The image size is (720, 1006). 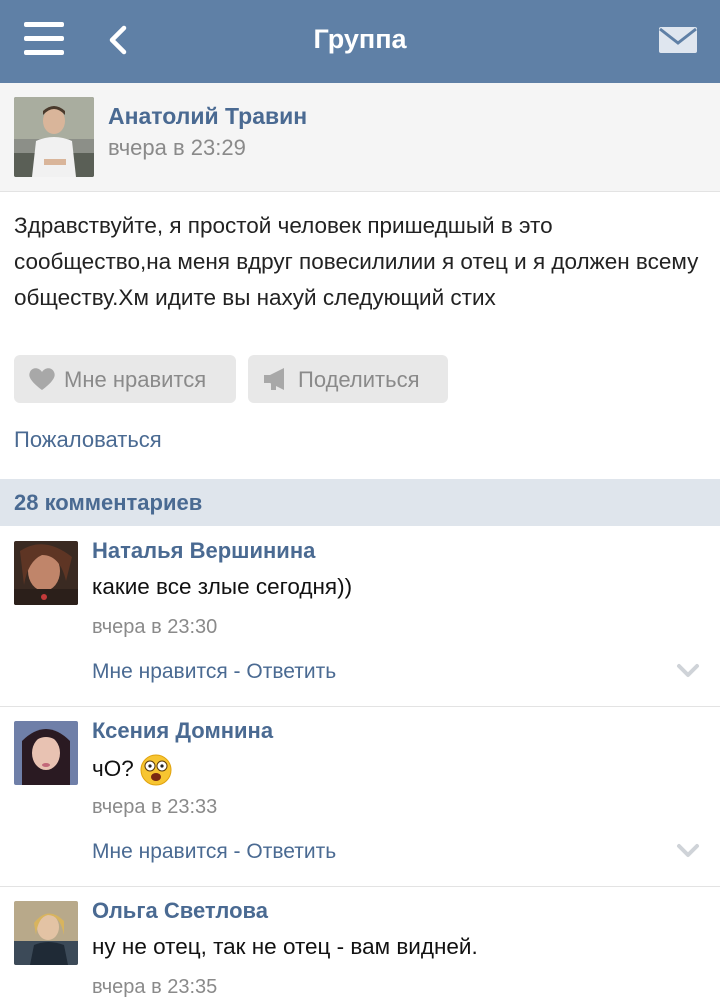 What do you see at coordinates (156, 770) in the screenshot?
I see `shocked-face-emoji` at bounding box center [156, 770].